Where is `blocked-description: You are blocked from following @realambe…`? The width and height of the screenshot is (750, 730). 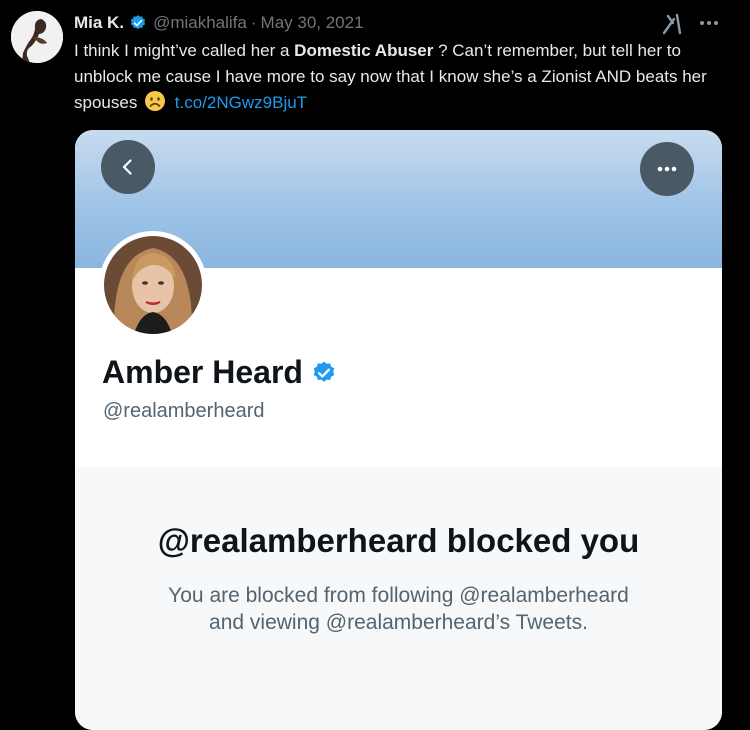
blocked-description: You are blocked from following @realambe… is located at coordinates (398, 609).